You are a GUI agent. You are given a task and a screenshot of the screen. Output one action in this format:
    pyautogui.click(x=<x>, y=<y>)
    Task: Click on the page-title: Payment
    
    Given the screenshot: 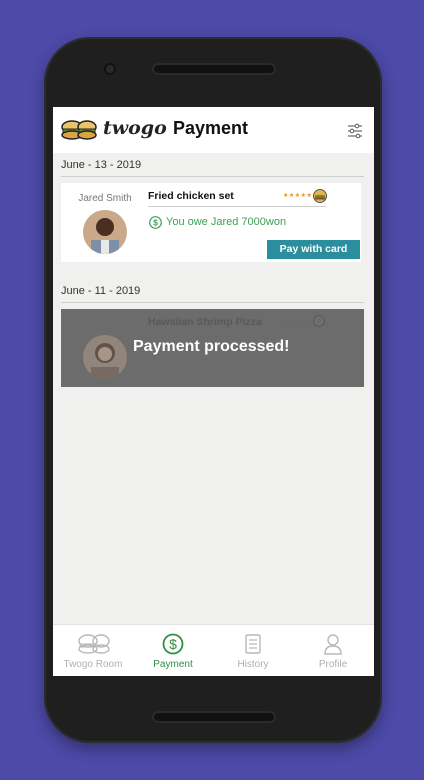 What is the action you would take?
    pyautogui.click(x=211, y=128)
    